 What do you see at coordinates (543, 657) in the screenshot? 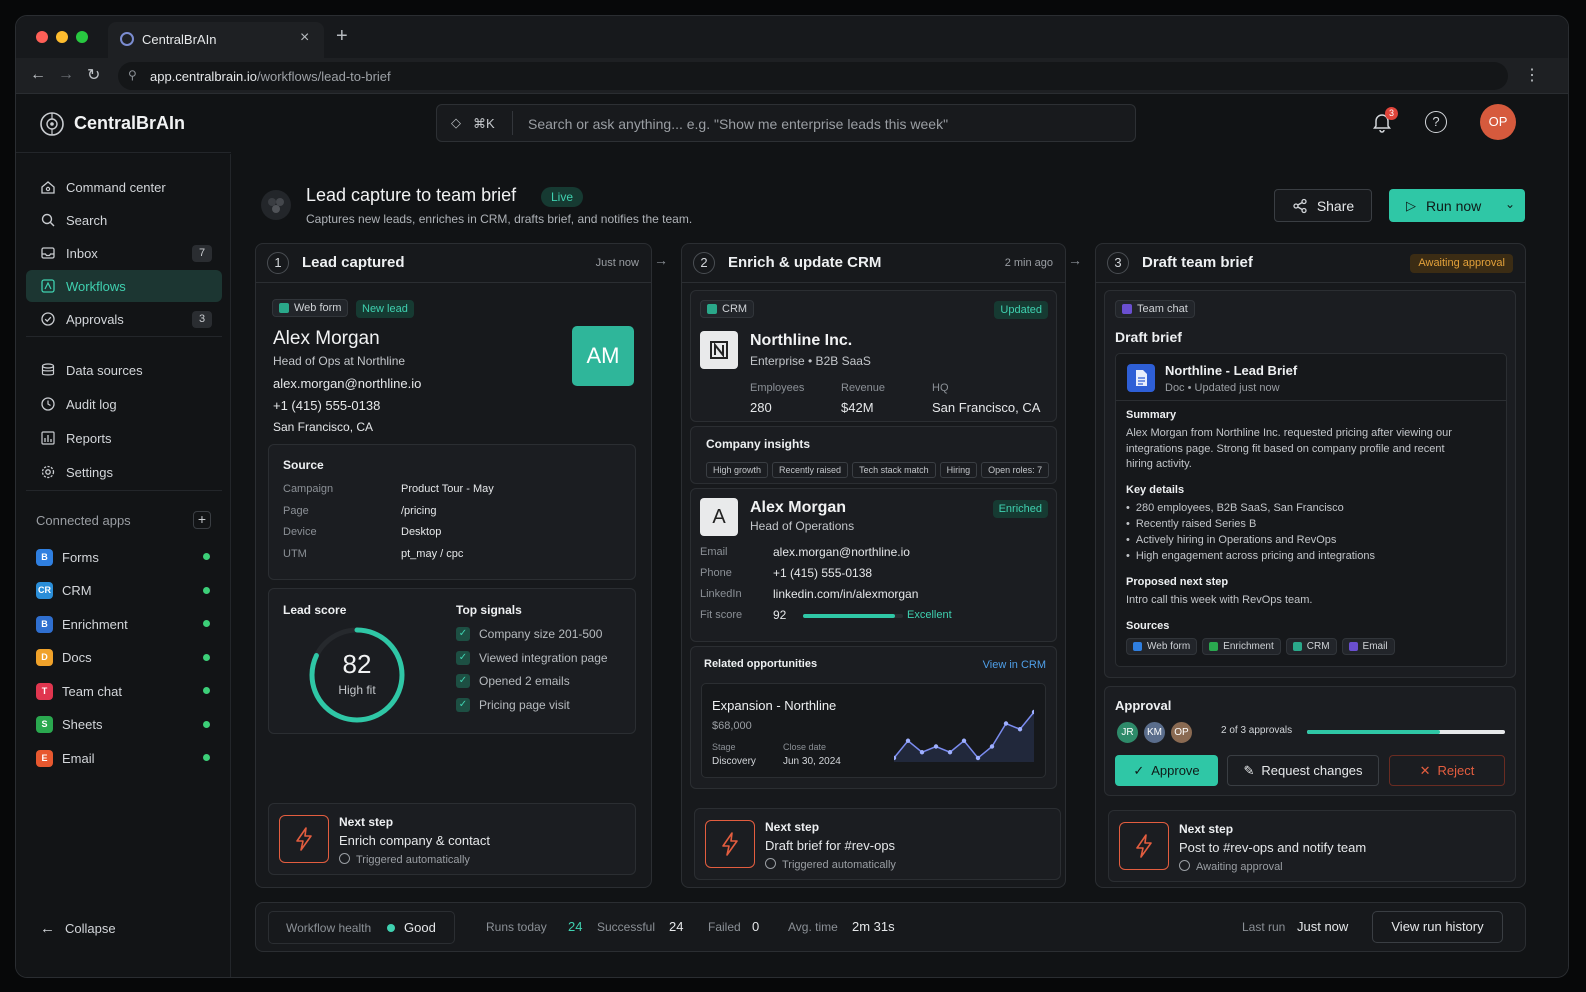
I see `signal-label: Viewed integration page` at bounding box center [543, 657].